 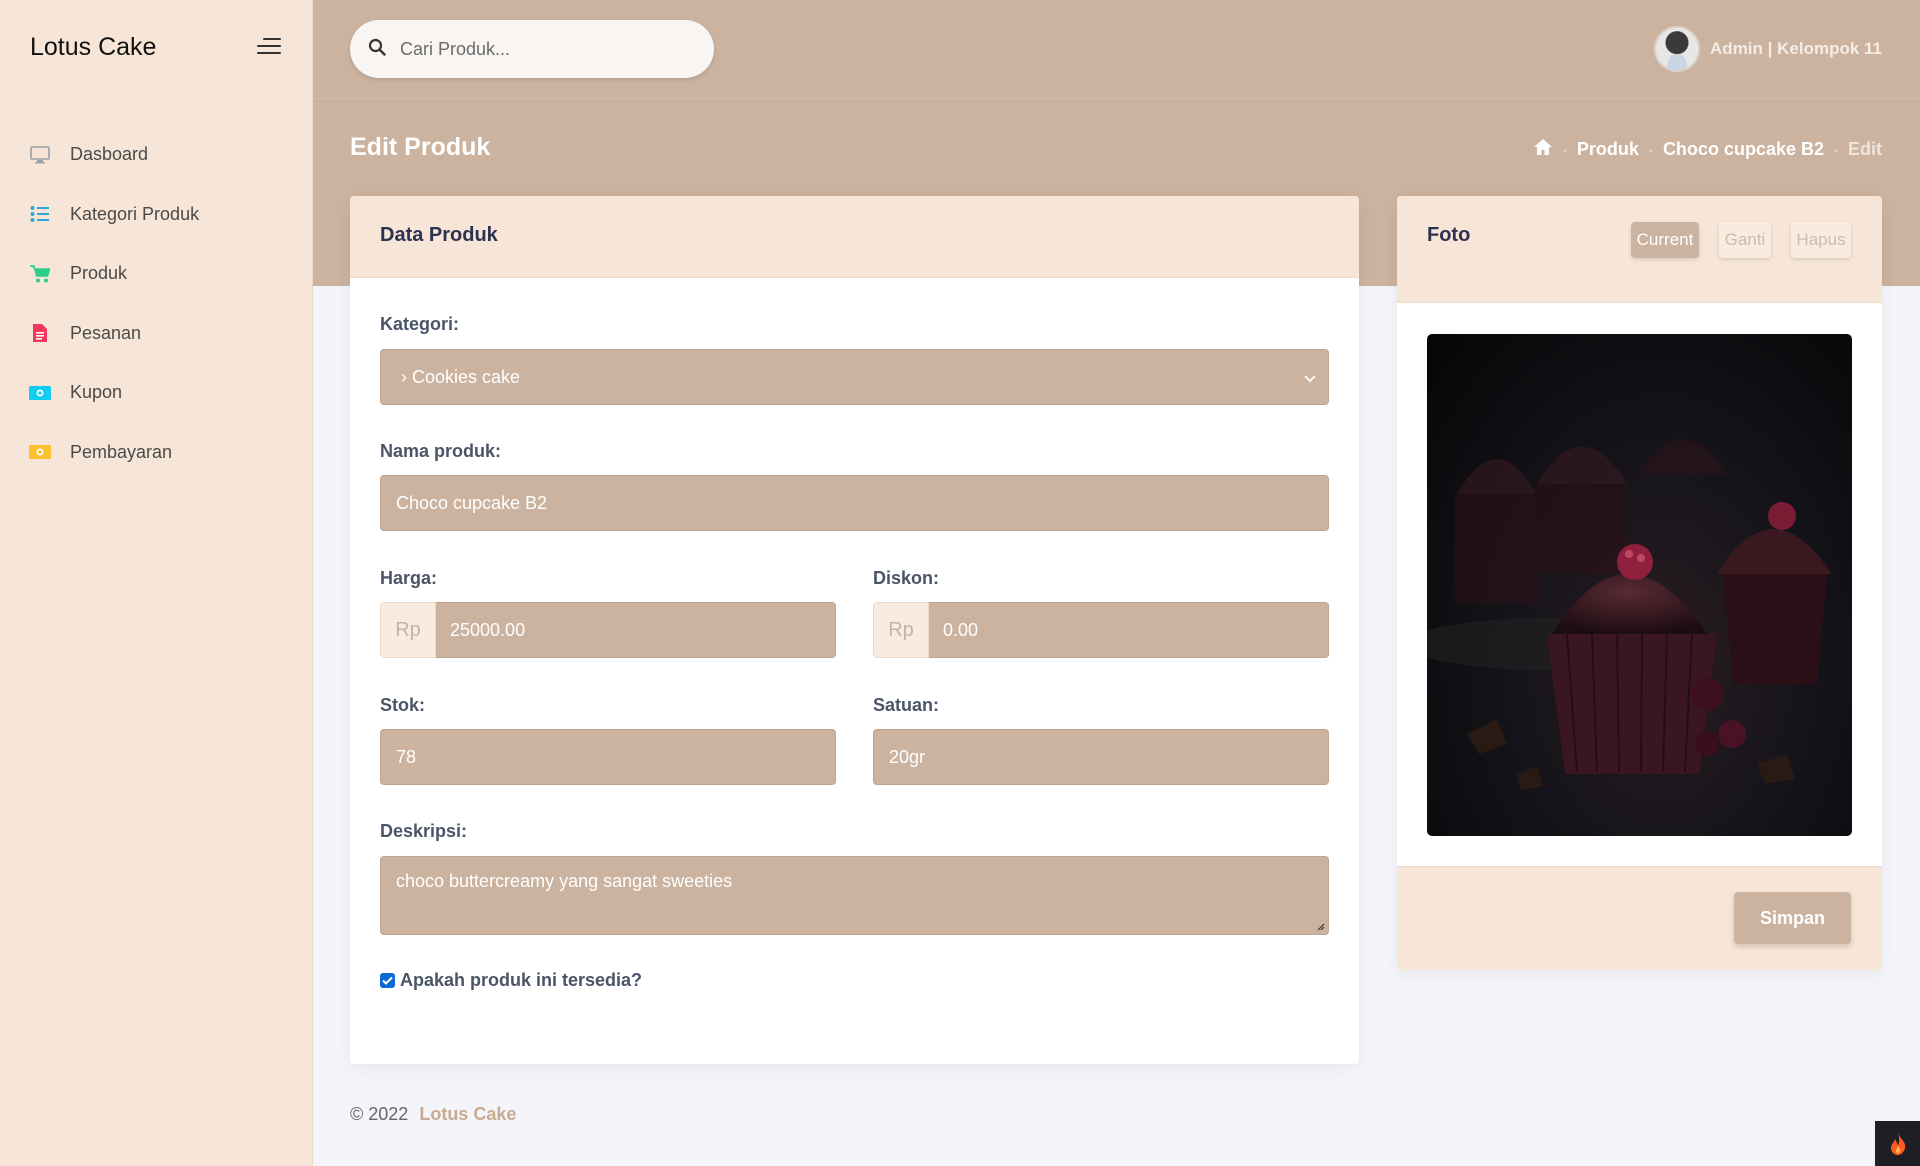 I want to click on tab-hapus: Hapus, so click(x=1821, y=240).